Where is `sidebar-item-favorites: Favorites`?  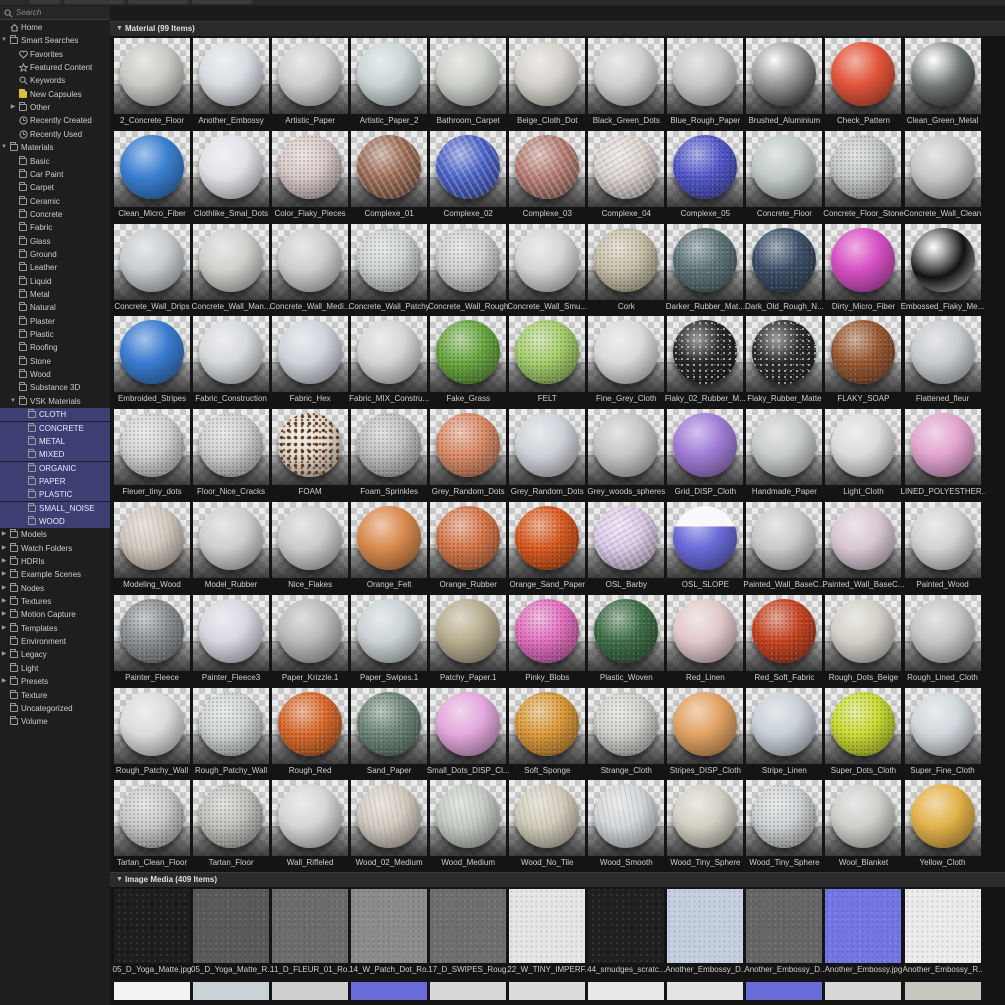
sidebar-item-favorites: Favorites is located at coordinates (55, 54).